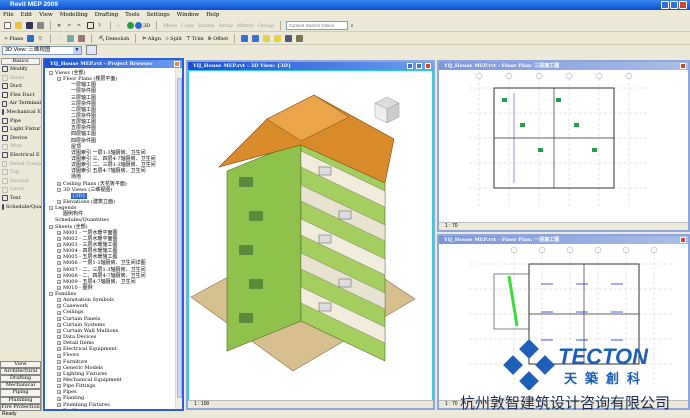 This screenshot has width=690, height=418. I want to click on plan-bottom-scale: 1 : 70, so click(451, 404).